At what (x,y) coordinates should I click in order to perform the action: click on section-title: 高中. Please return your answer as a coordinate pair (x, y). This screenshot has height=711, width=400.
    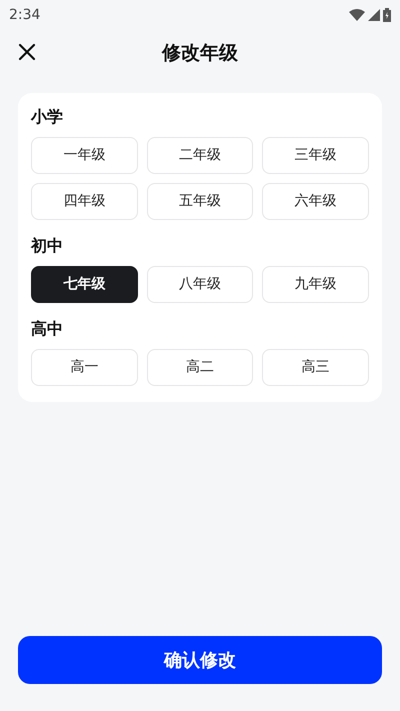
    Looking at the image, I should click on (47, 329).